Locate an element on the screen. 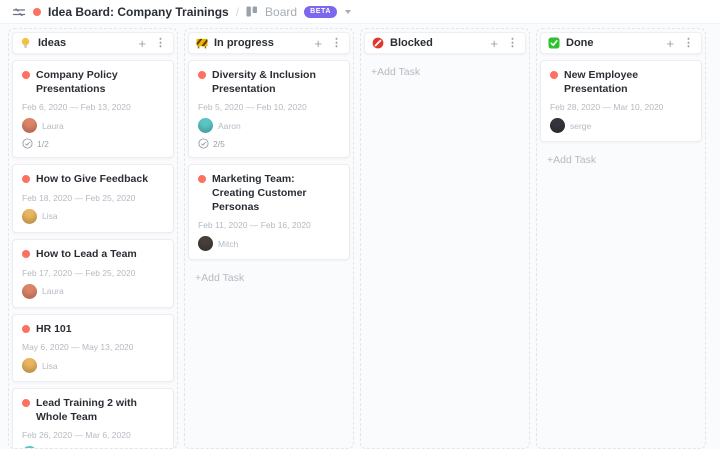 Image resolution: width=720 pixels, height=449 pixels. column-cards: +Add Task is located at coordinates (445, 71).